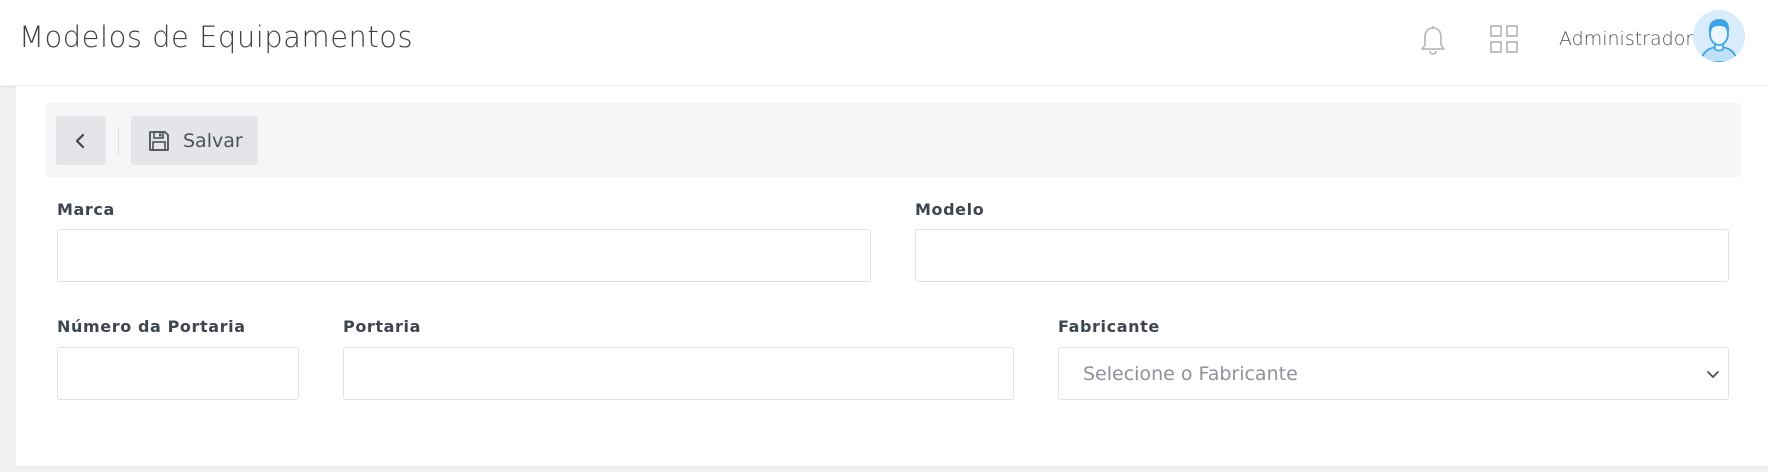  I want to click on chevron-down-icon, so click(1713, 374).